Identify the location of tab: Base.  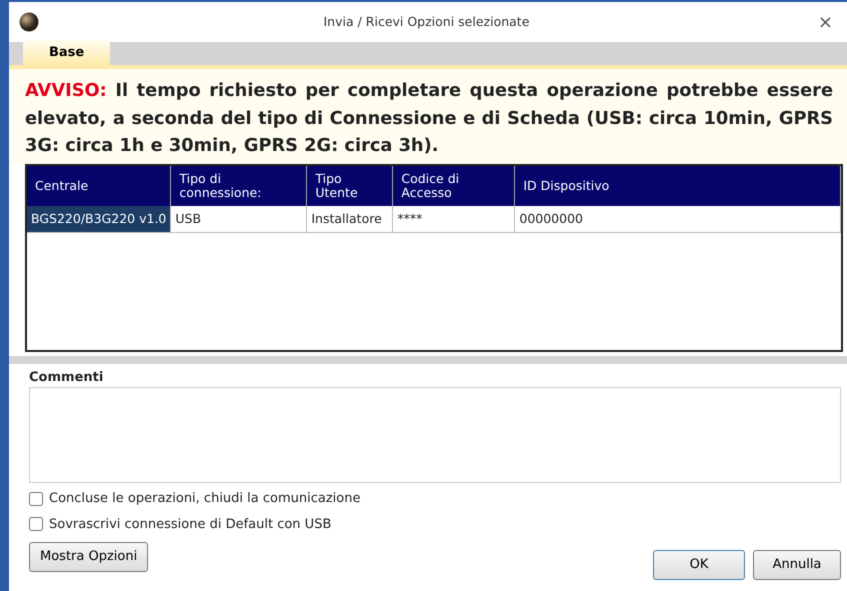
(66, 52).